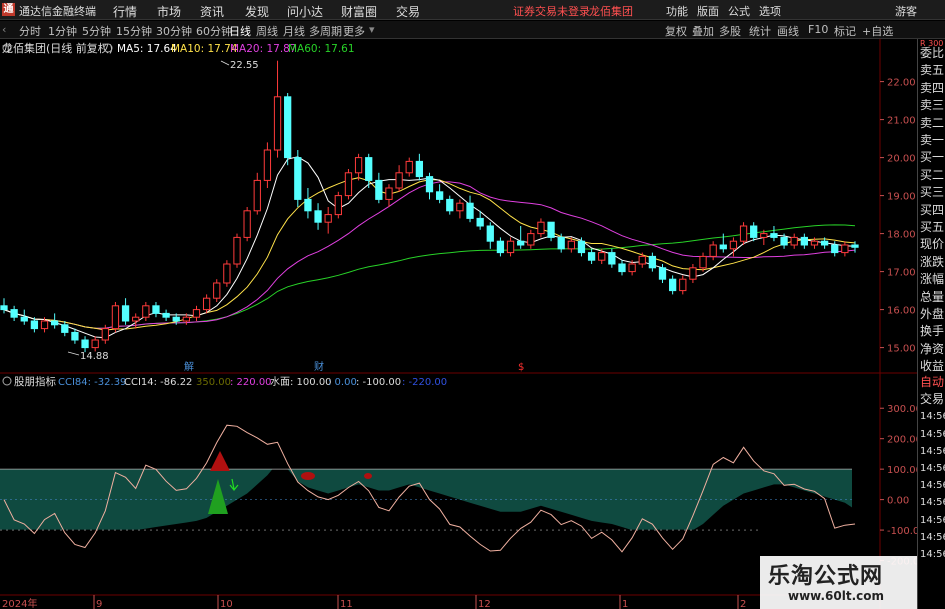 This screenshot has height=609, width=945. I want to click on price-tick-label: 17.00, so click(901, 273).